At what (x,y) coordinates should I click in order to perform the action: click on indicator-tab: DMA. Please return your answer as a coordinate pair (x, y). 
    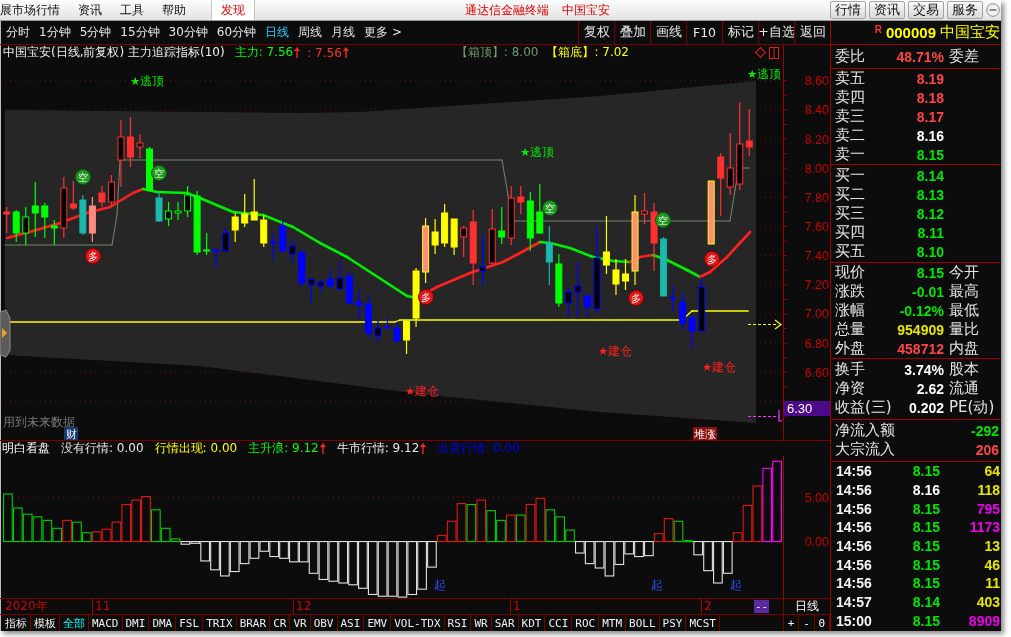
    Looking at the image, I should click on (163, 623).